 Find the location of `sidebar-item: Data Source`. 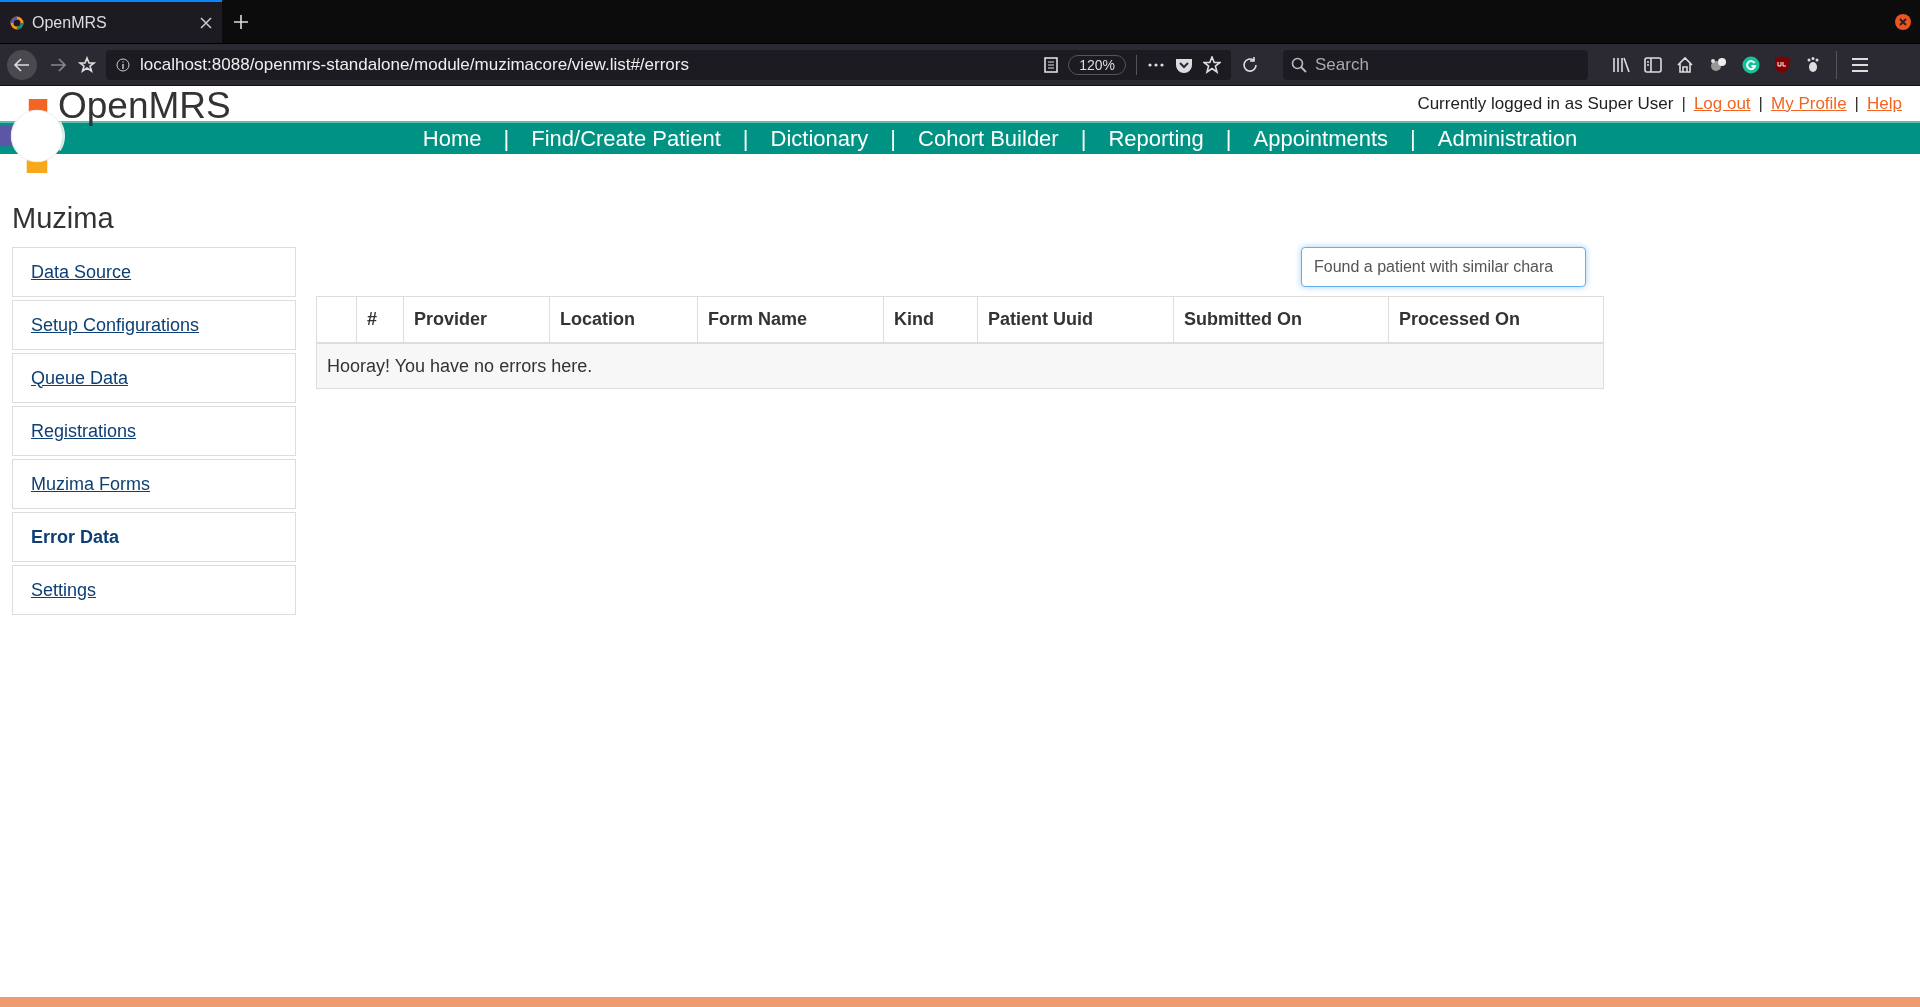

sidebar-item: Data Source is located at coordinates (154, 272).